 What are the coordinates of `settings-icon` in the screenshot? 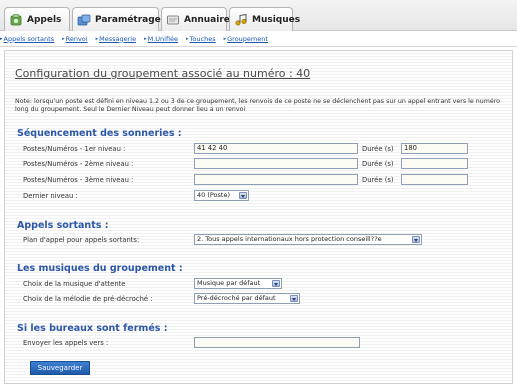 It's located at (84, 20).